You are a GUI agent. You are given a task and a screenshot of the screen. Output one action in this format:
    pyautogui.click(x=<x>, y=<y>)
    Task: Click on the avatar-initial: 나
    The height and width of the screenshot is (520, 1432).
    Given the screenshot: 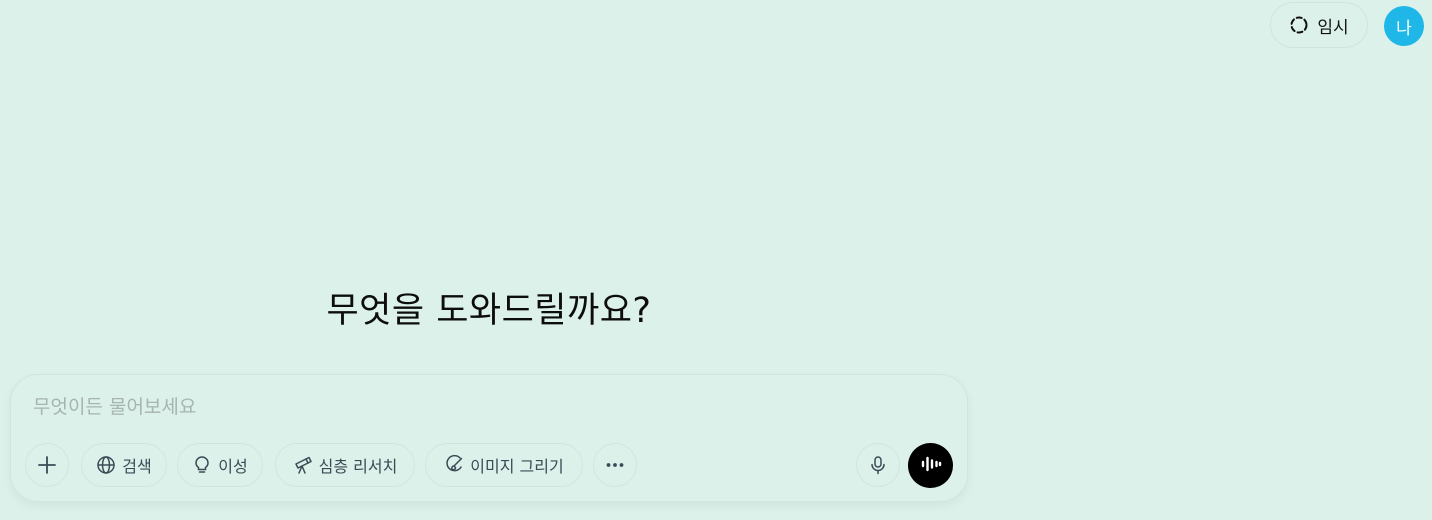 What is the action you would take?
    pyautogui.click(x=1404, y=28)
    